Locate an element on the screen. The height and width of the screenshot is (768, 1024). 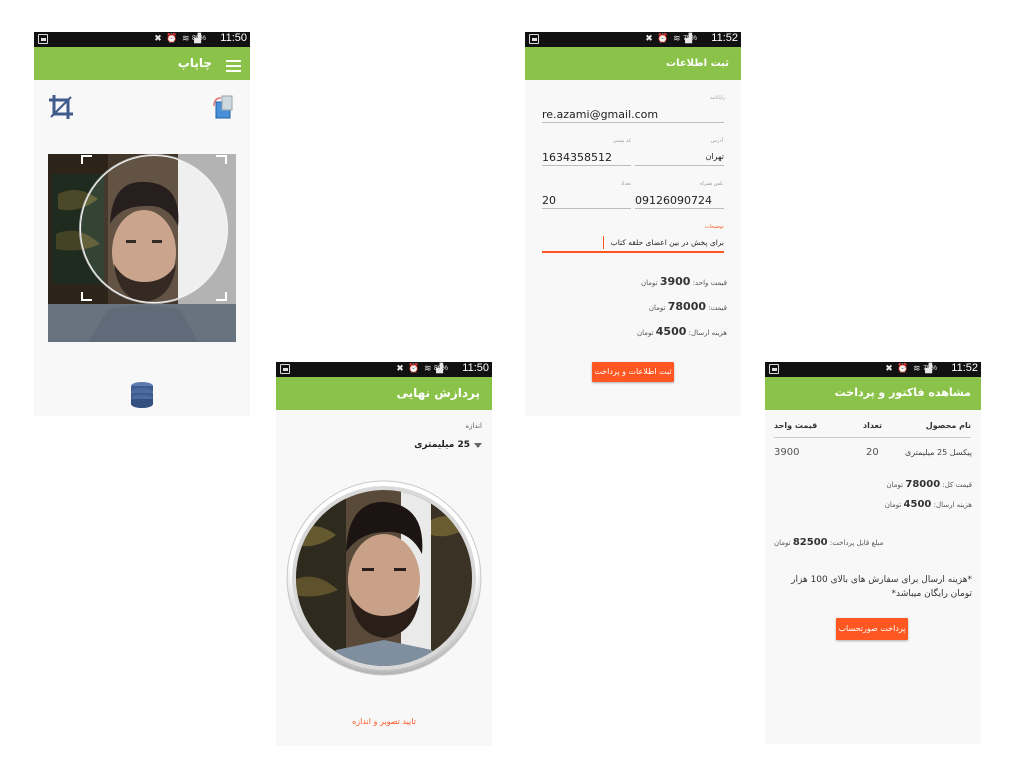
price-label: قیمت: is located at coordinates (717, 308).